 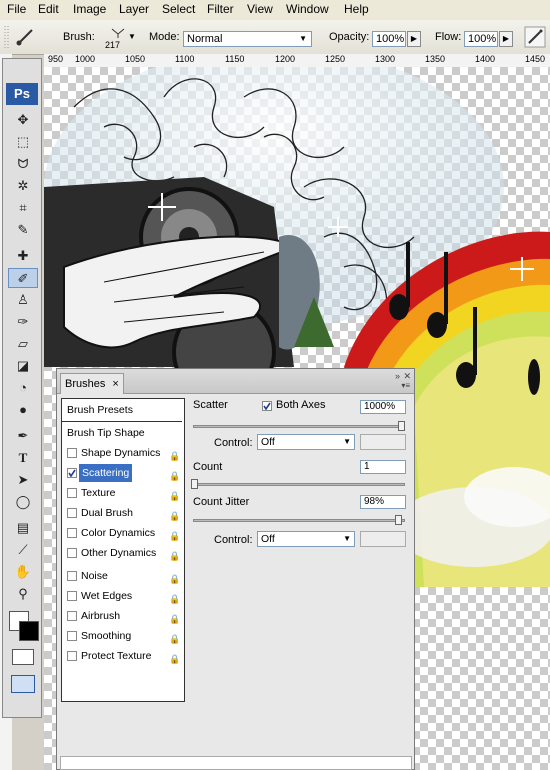 I want to click on opacity-arrow-button: ▶, so click(x=414, y=39).